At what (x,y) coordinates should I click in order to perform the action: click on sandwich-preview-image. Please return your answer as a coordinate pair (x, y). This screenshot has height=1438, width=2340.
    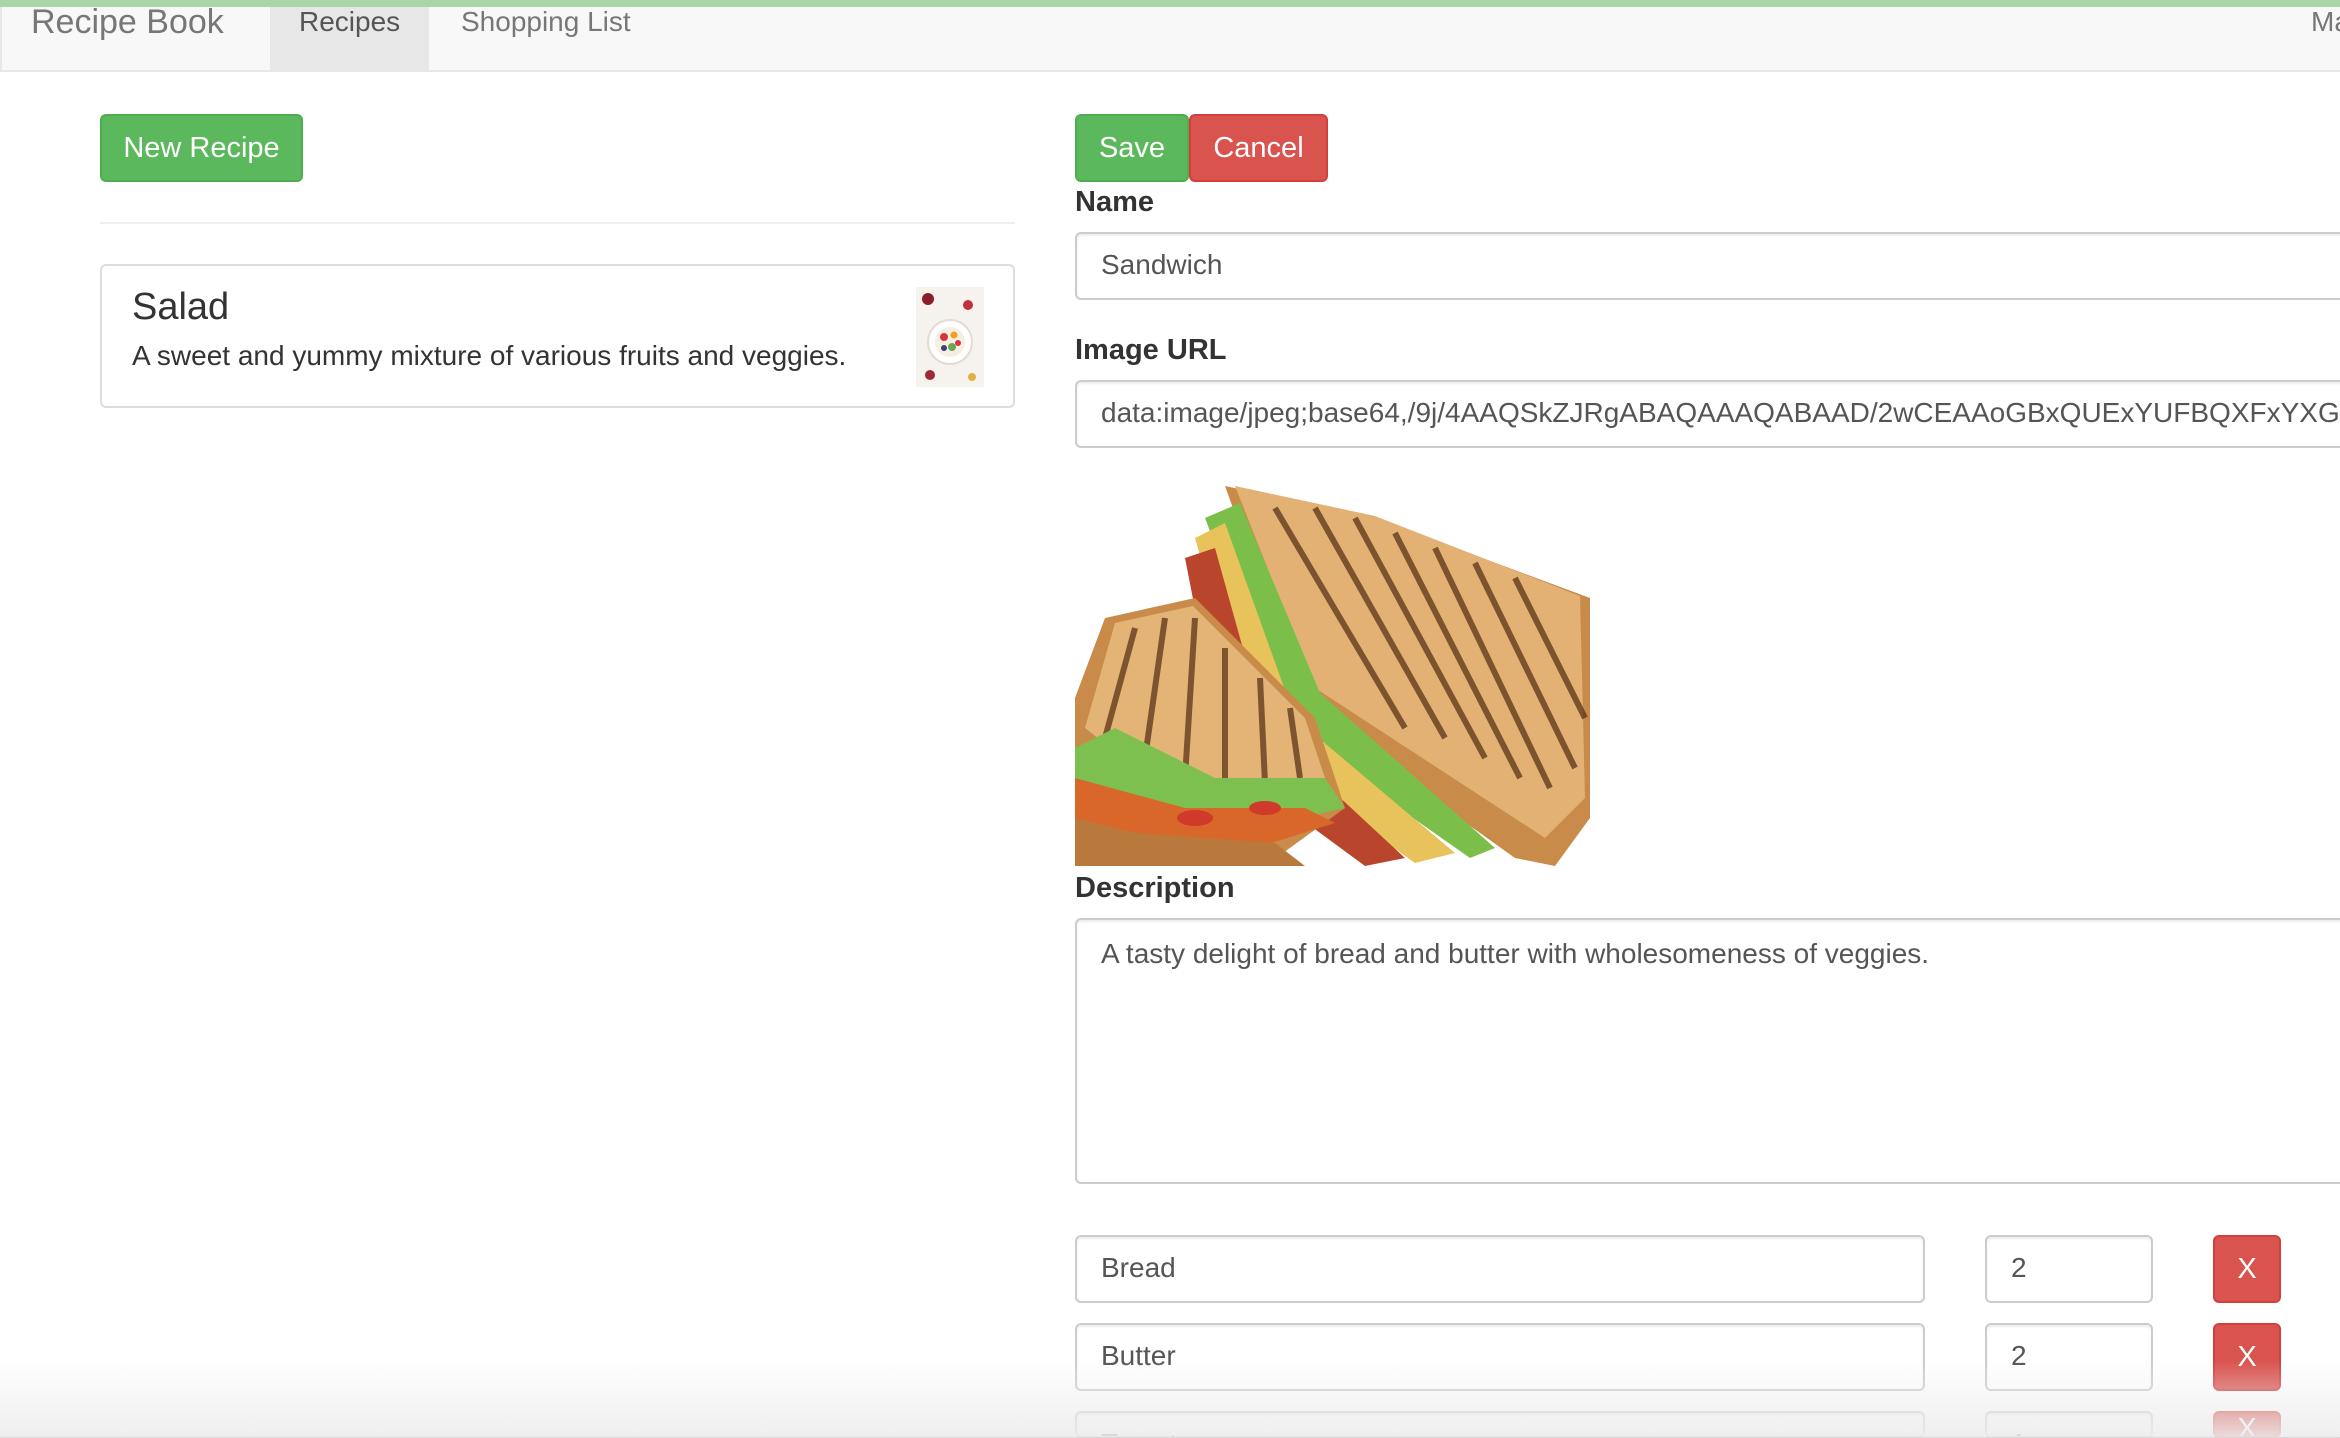
    Looking at the image, I should click on (1334, 672).